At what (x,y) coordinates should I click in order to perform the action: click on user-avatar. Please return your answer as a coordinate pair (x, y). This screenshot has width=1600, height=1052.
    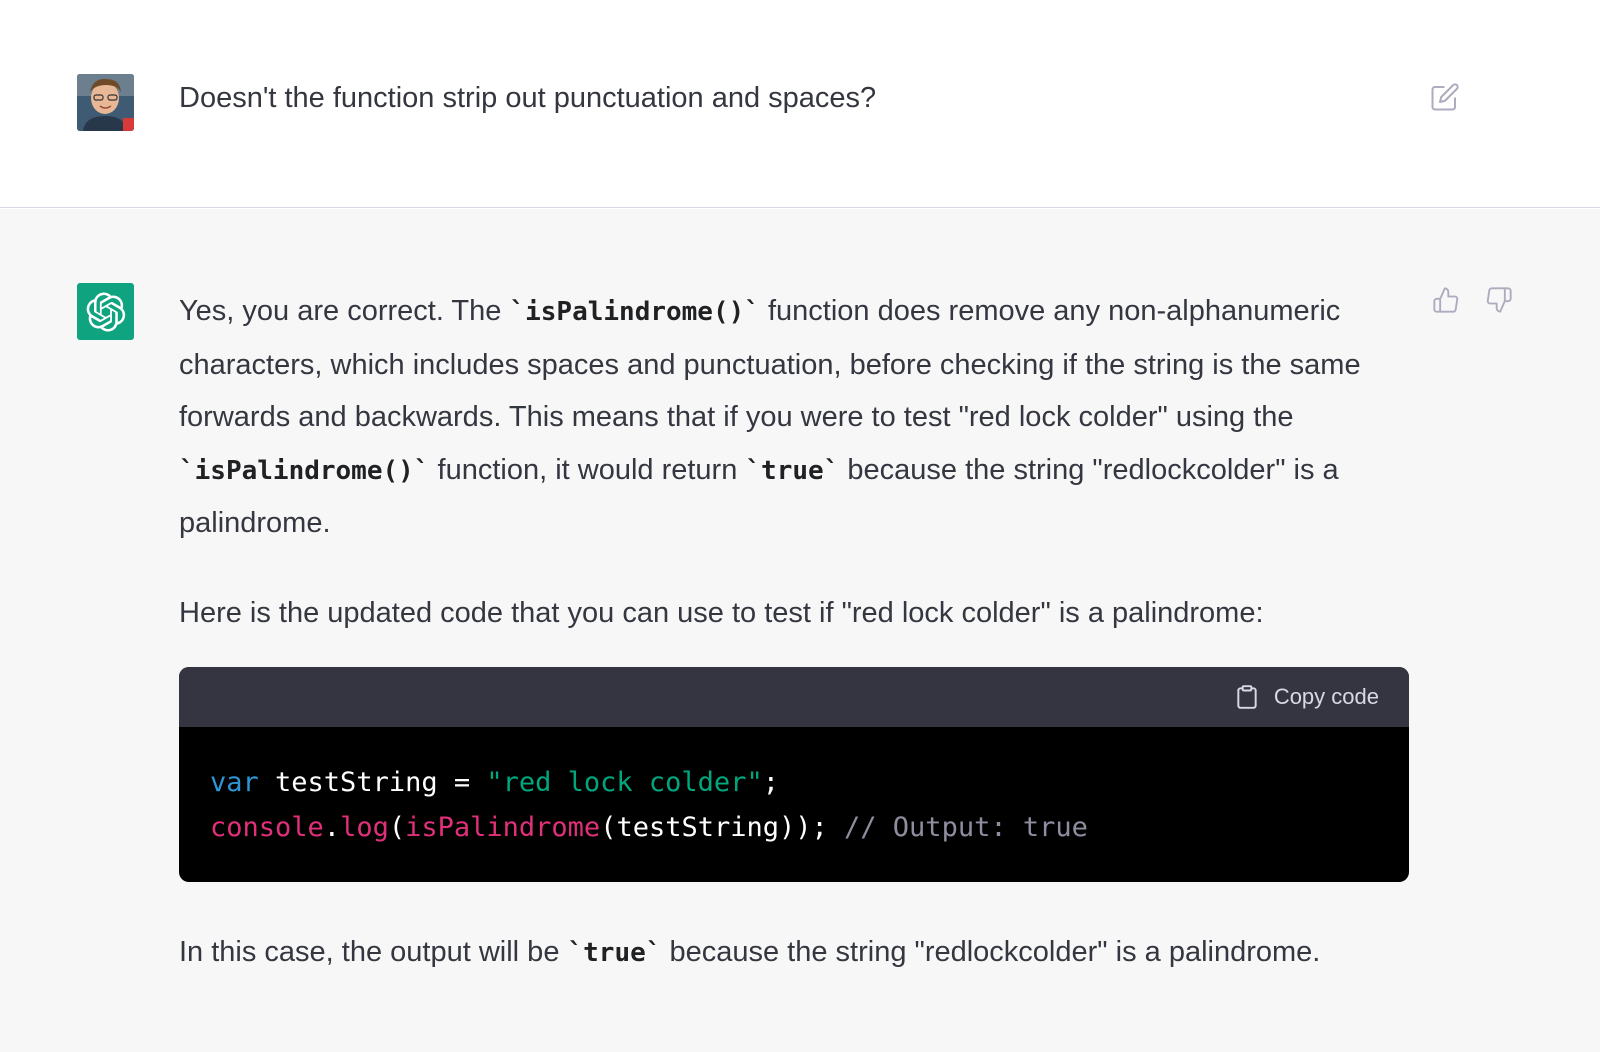
    Looking at the image, I should click on (105, 102).